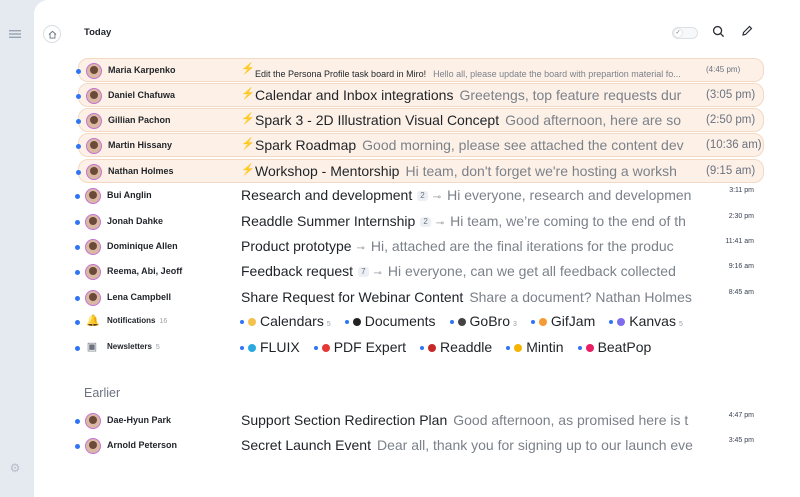 This screenshot has width=800, height=497. What do you see at coordinates (377, 120) in the screenshot?
I see `email-subject: Spark 3 - 2D Illustration Visual Concept` at bounding box center [377, 120].